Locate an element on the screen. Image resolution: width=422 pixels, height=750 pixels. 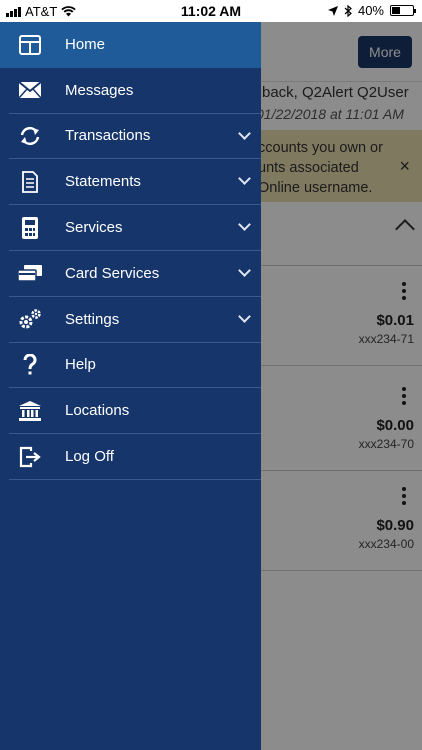
nav-item-locations: Locations is located at coordinates (135, 411).